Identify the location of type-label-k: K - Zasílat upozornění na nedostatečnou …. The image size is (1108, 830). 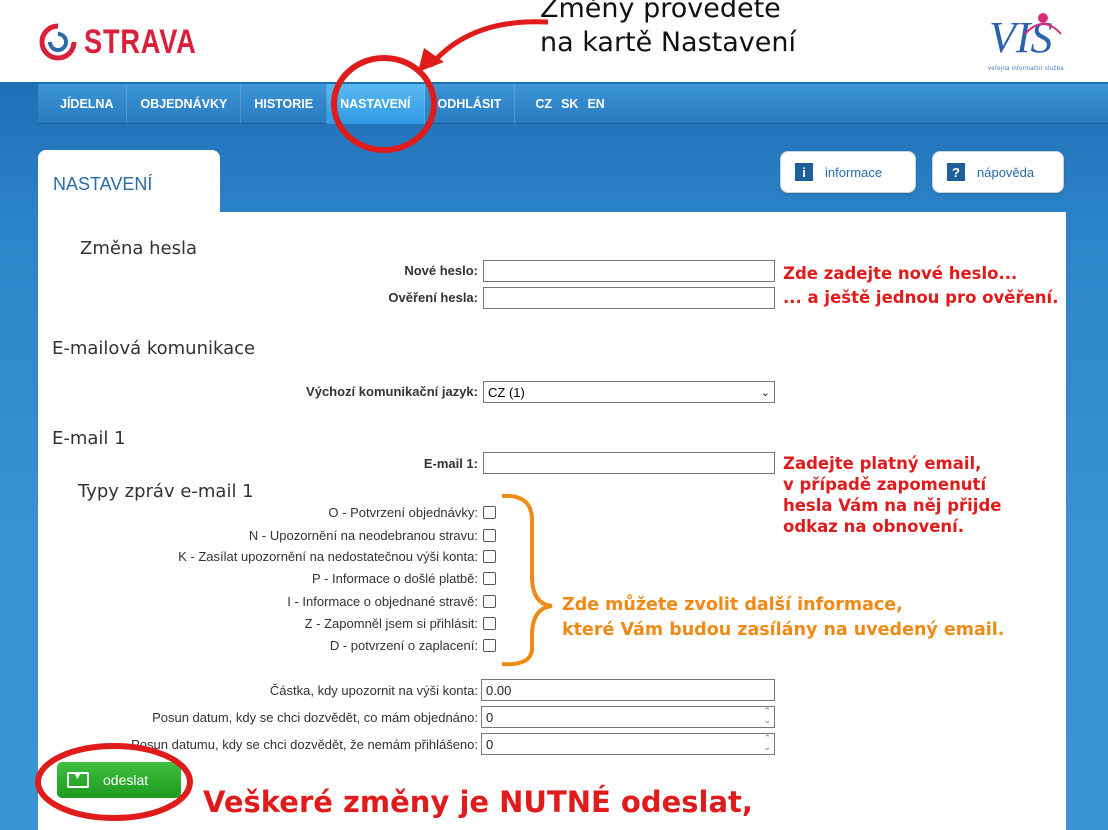
(328, 556).